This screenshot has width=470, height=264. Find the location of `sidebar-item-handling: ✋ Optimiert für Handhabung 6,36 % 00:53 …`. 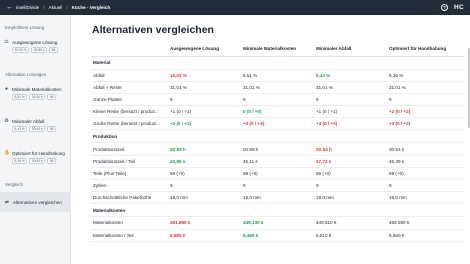

sidebar-item-handling: ✋ Optimiert für Handhabung 6,36 % 00:53 … is located at coordinates (35, 157).